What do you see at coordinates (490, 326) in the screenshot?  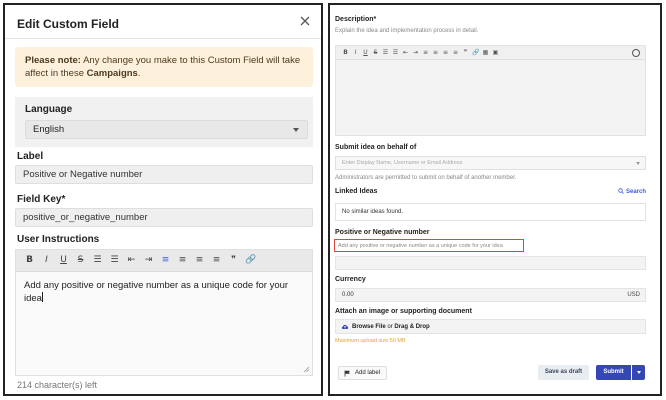 I see `upload-dropzone: Browse File or Drag & Drop` at bounding box center [490, 326].